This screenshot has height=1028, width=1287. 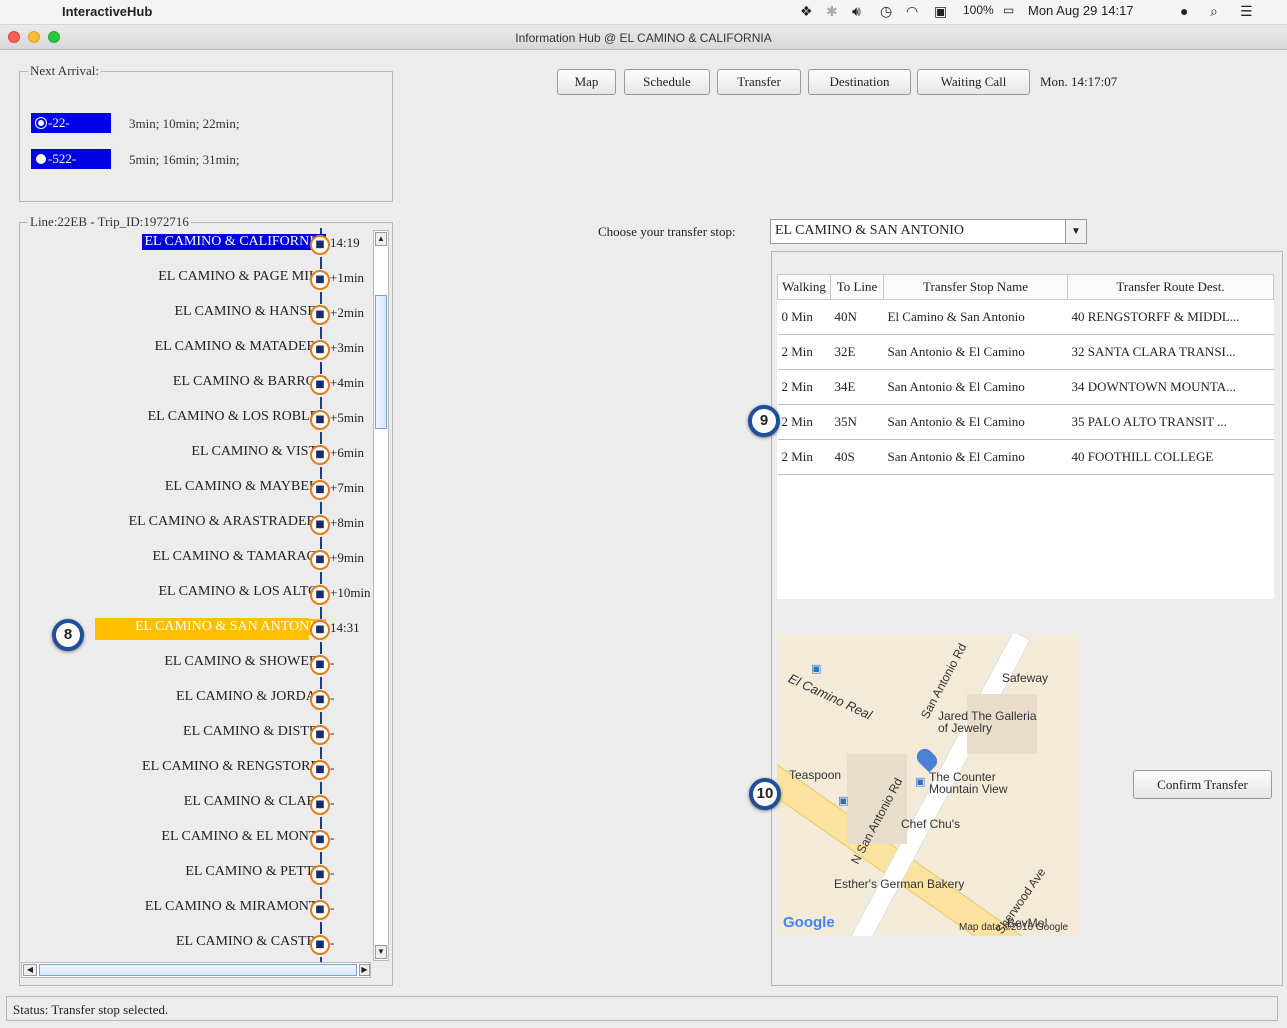 What do you see at coordinates (71, 159) in the screenshot?
I see `route-522-badge: -522-` at bounding box center [71, 159].